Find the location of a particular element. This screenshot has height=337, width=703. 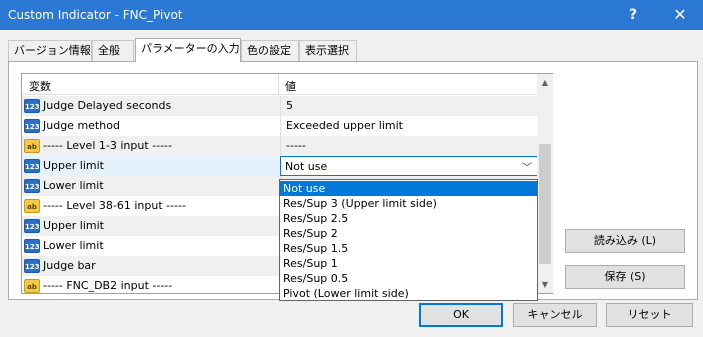

tab-label: 表示選択 is located at coordinates (327, 50).